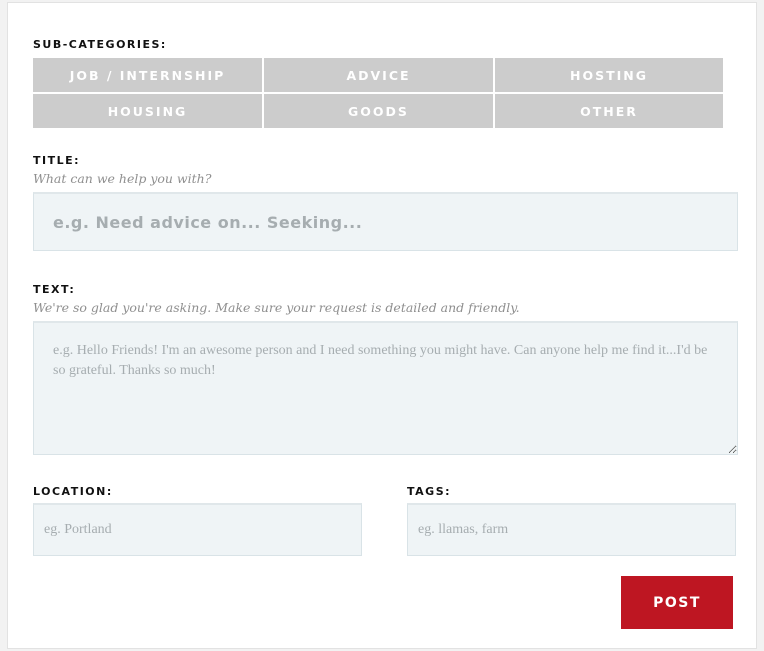 The width and height of the screenshot is (764, 651). I want to click on subcategory-job-internship: JOB / INTERNSHIP, so click(147, 75).